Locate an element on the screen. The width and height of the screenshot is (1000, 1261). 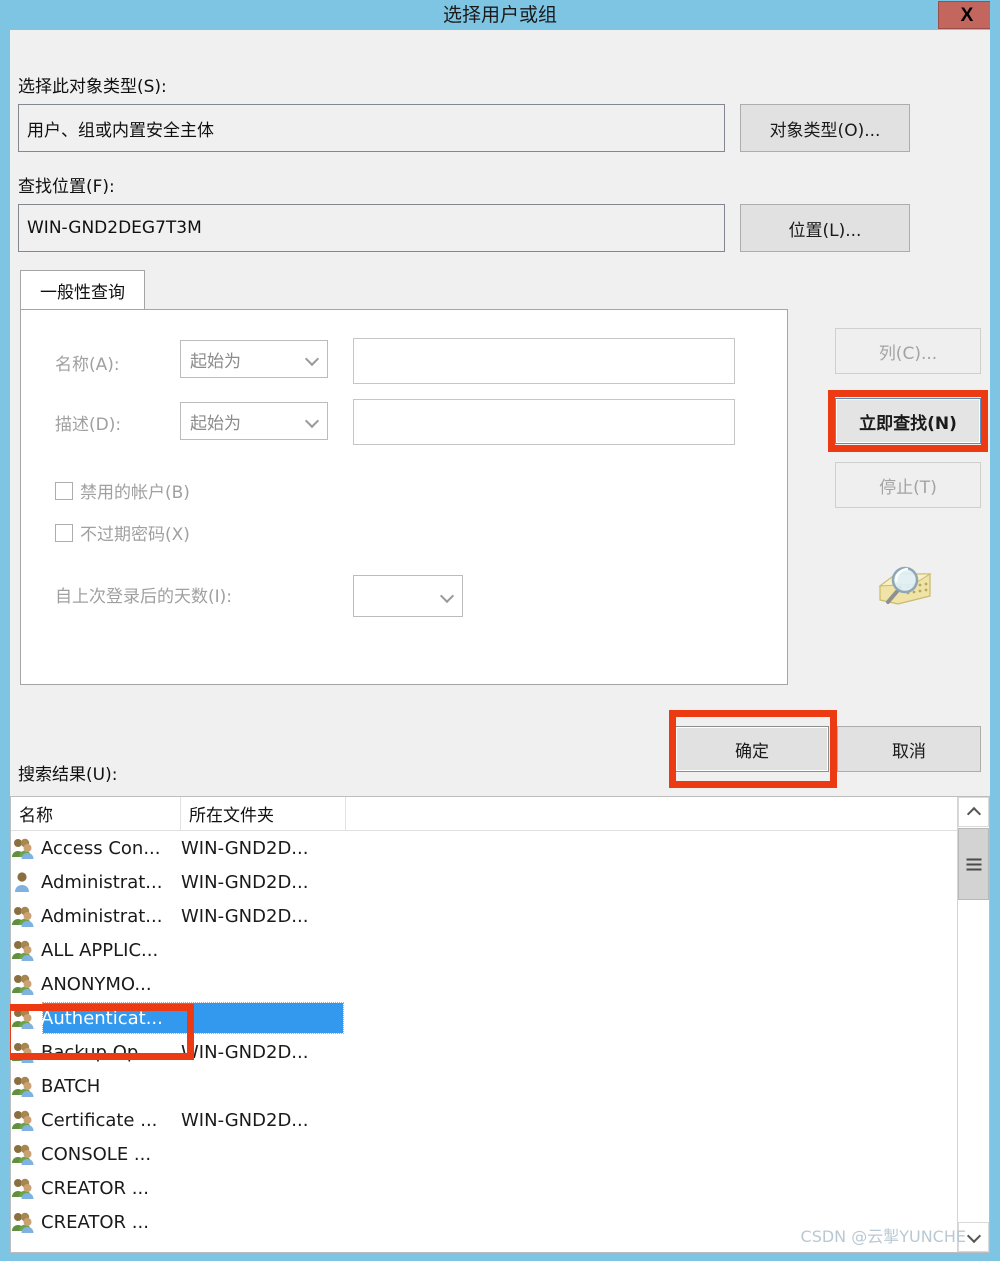
scroll-up-icon is located at coordinates (973, 812).